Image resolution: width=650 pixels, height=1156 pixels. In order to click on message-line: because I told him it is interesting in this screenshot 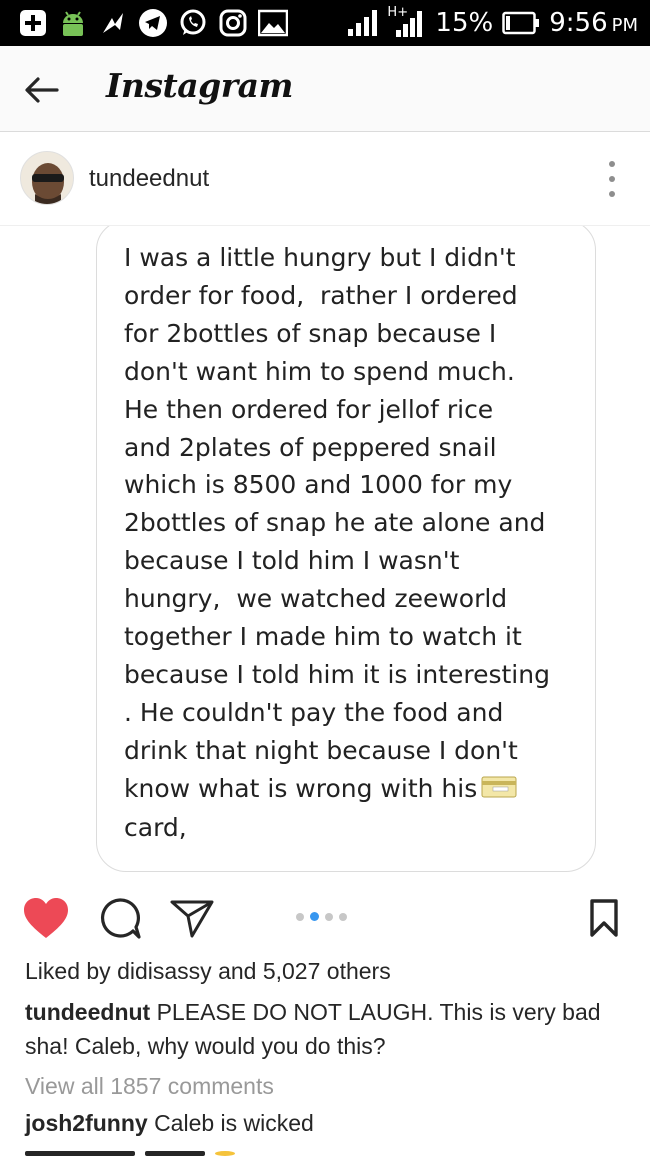, I will do `click(349, 675)`.